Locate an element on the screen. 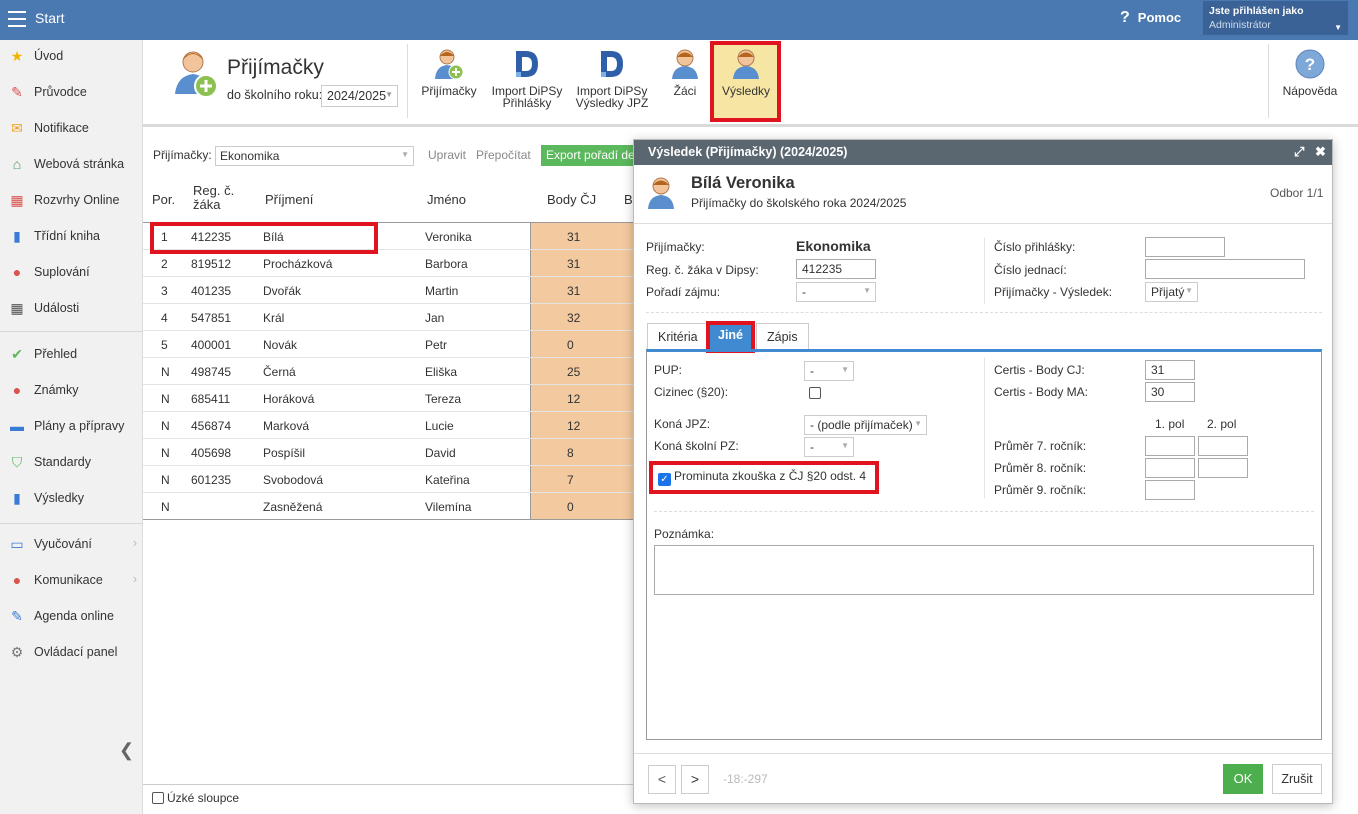 The height and width of the screenshot is (814, 1358). next-record-button: > is located at coordinates (695, 779).